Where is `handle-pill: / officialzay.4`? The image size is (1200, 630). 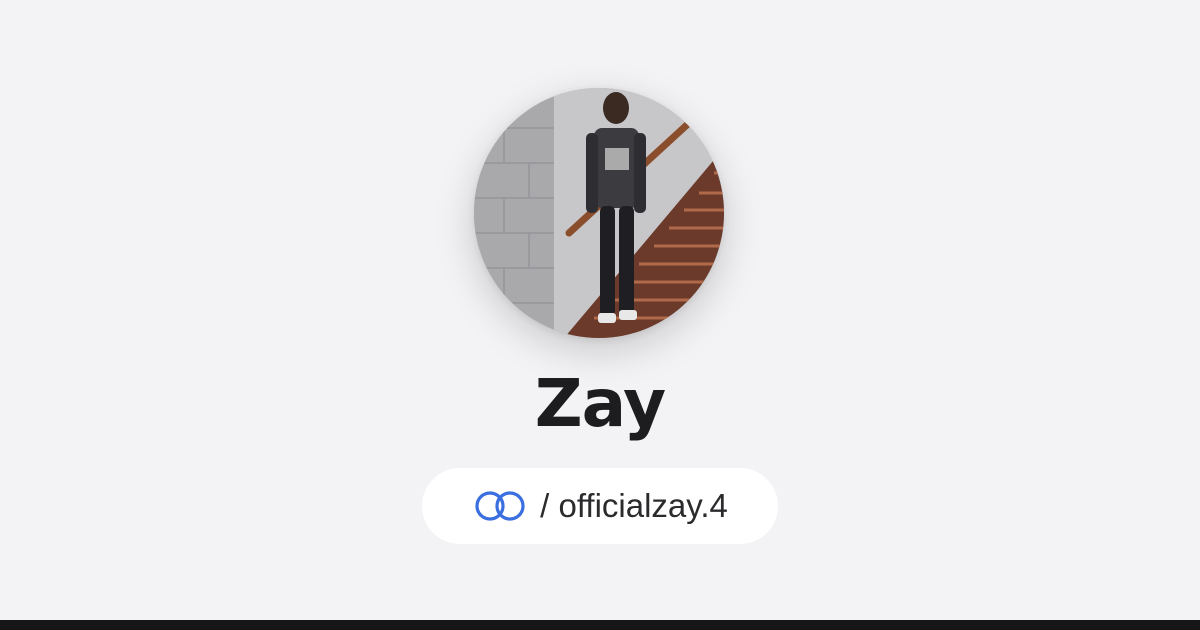
handle-pill: / officialzay.4 is located at coordinates (600, 506).